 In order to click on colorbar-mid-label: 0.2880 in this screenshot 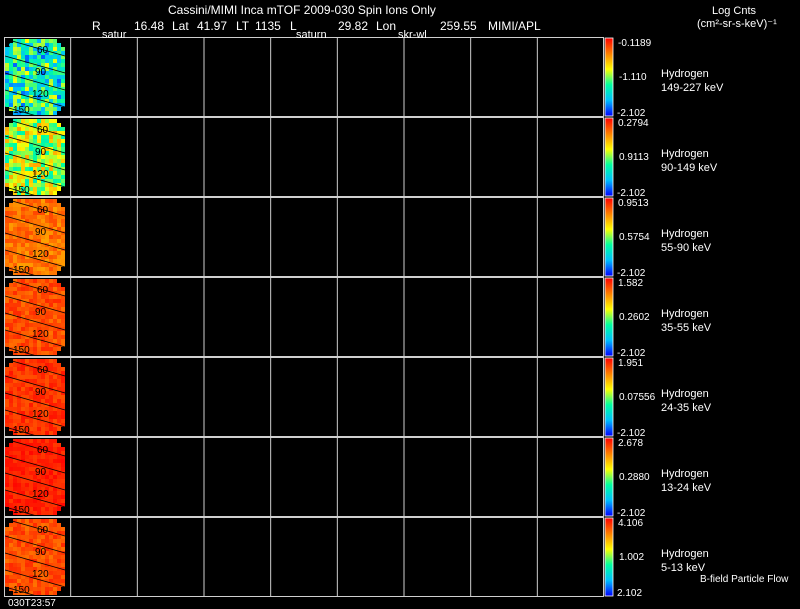, I will do `click(634, 477)`.